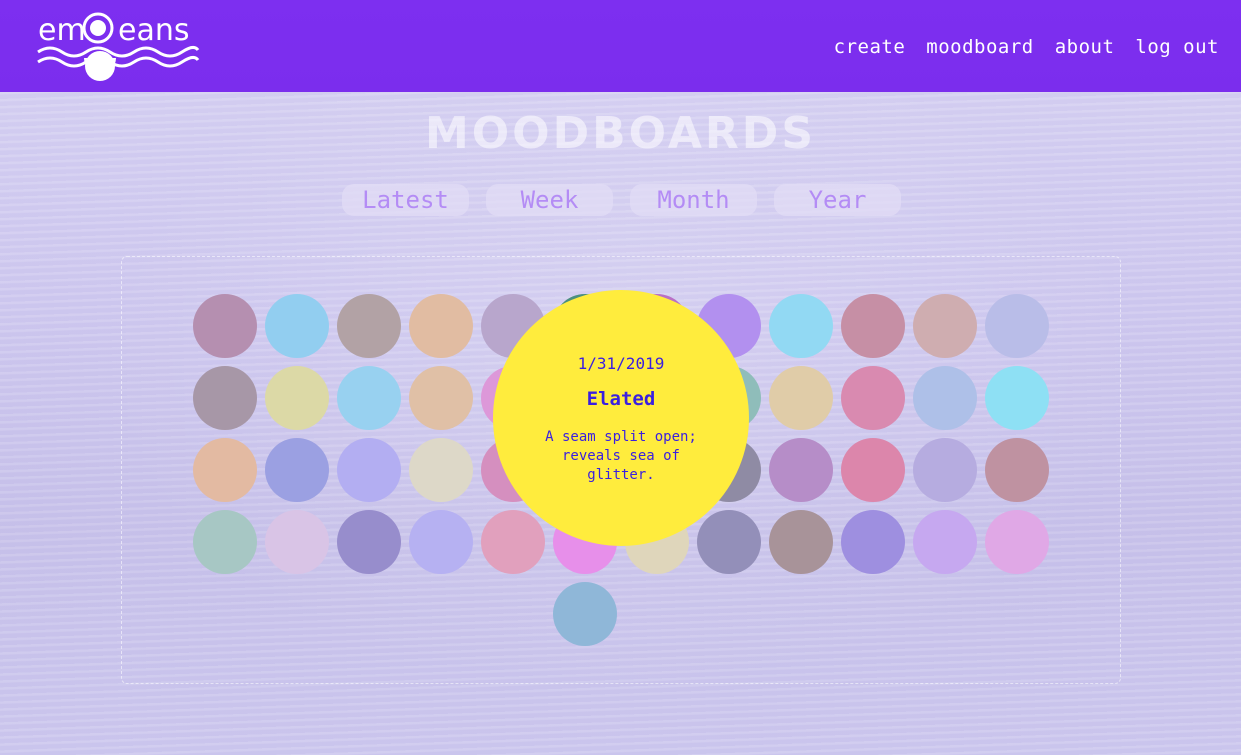 The height and width of the screenshot is (755, 1241). I want to click on svg-text: eans, so click(153, 30).